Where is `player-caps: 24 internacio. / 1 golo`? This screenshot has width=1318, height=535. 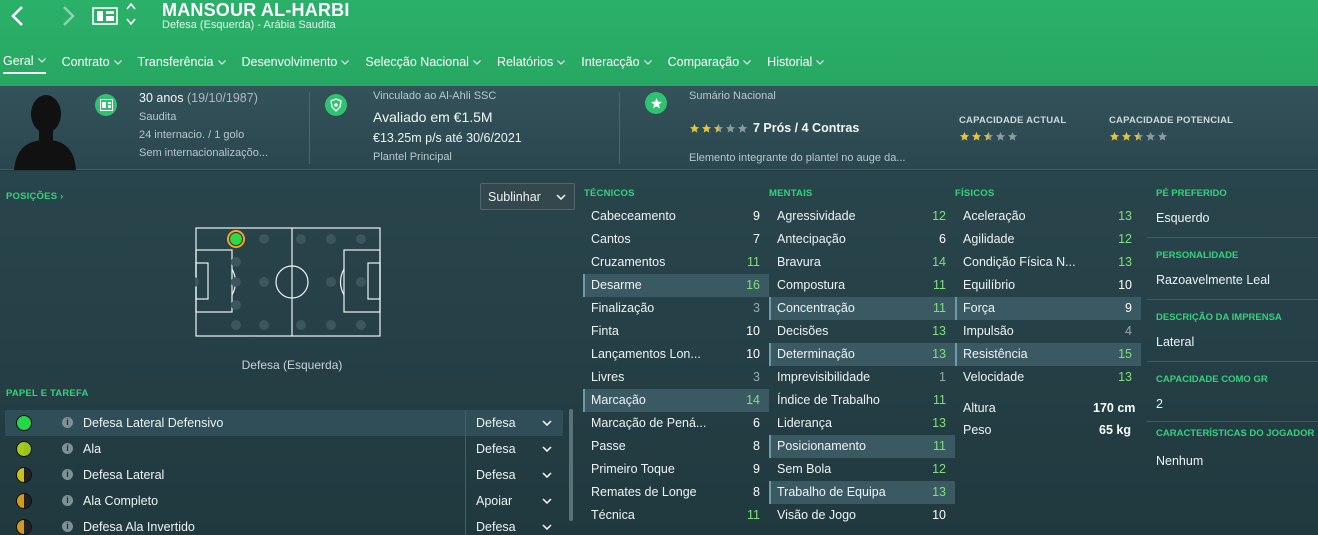
player-caps: 24 internacio. / 1 golo is located at coordinates (192, 135).